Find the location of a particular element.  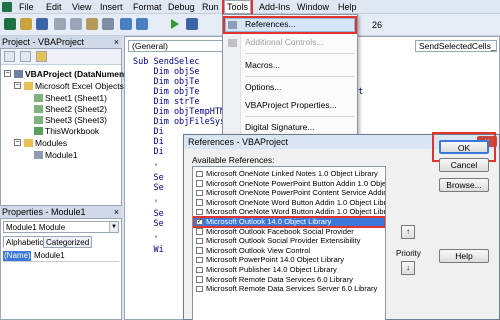

save-icon is located at coordinates (42, 24).